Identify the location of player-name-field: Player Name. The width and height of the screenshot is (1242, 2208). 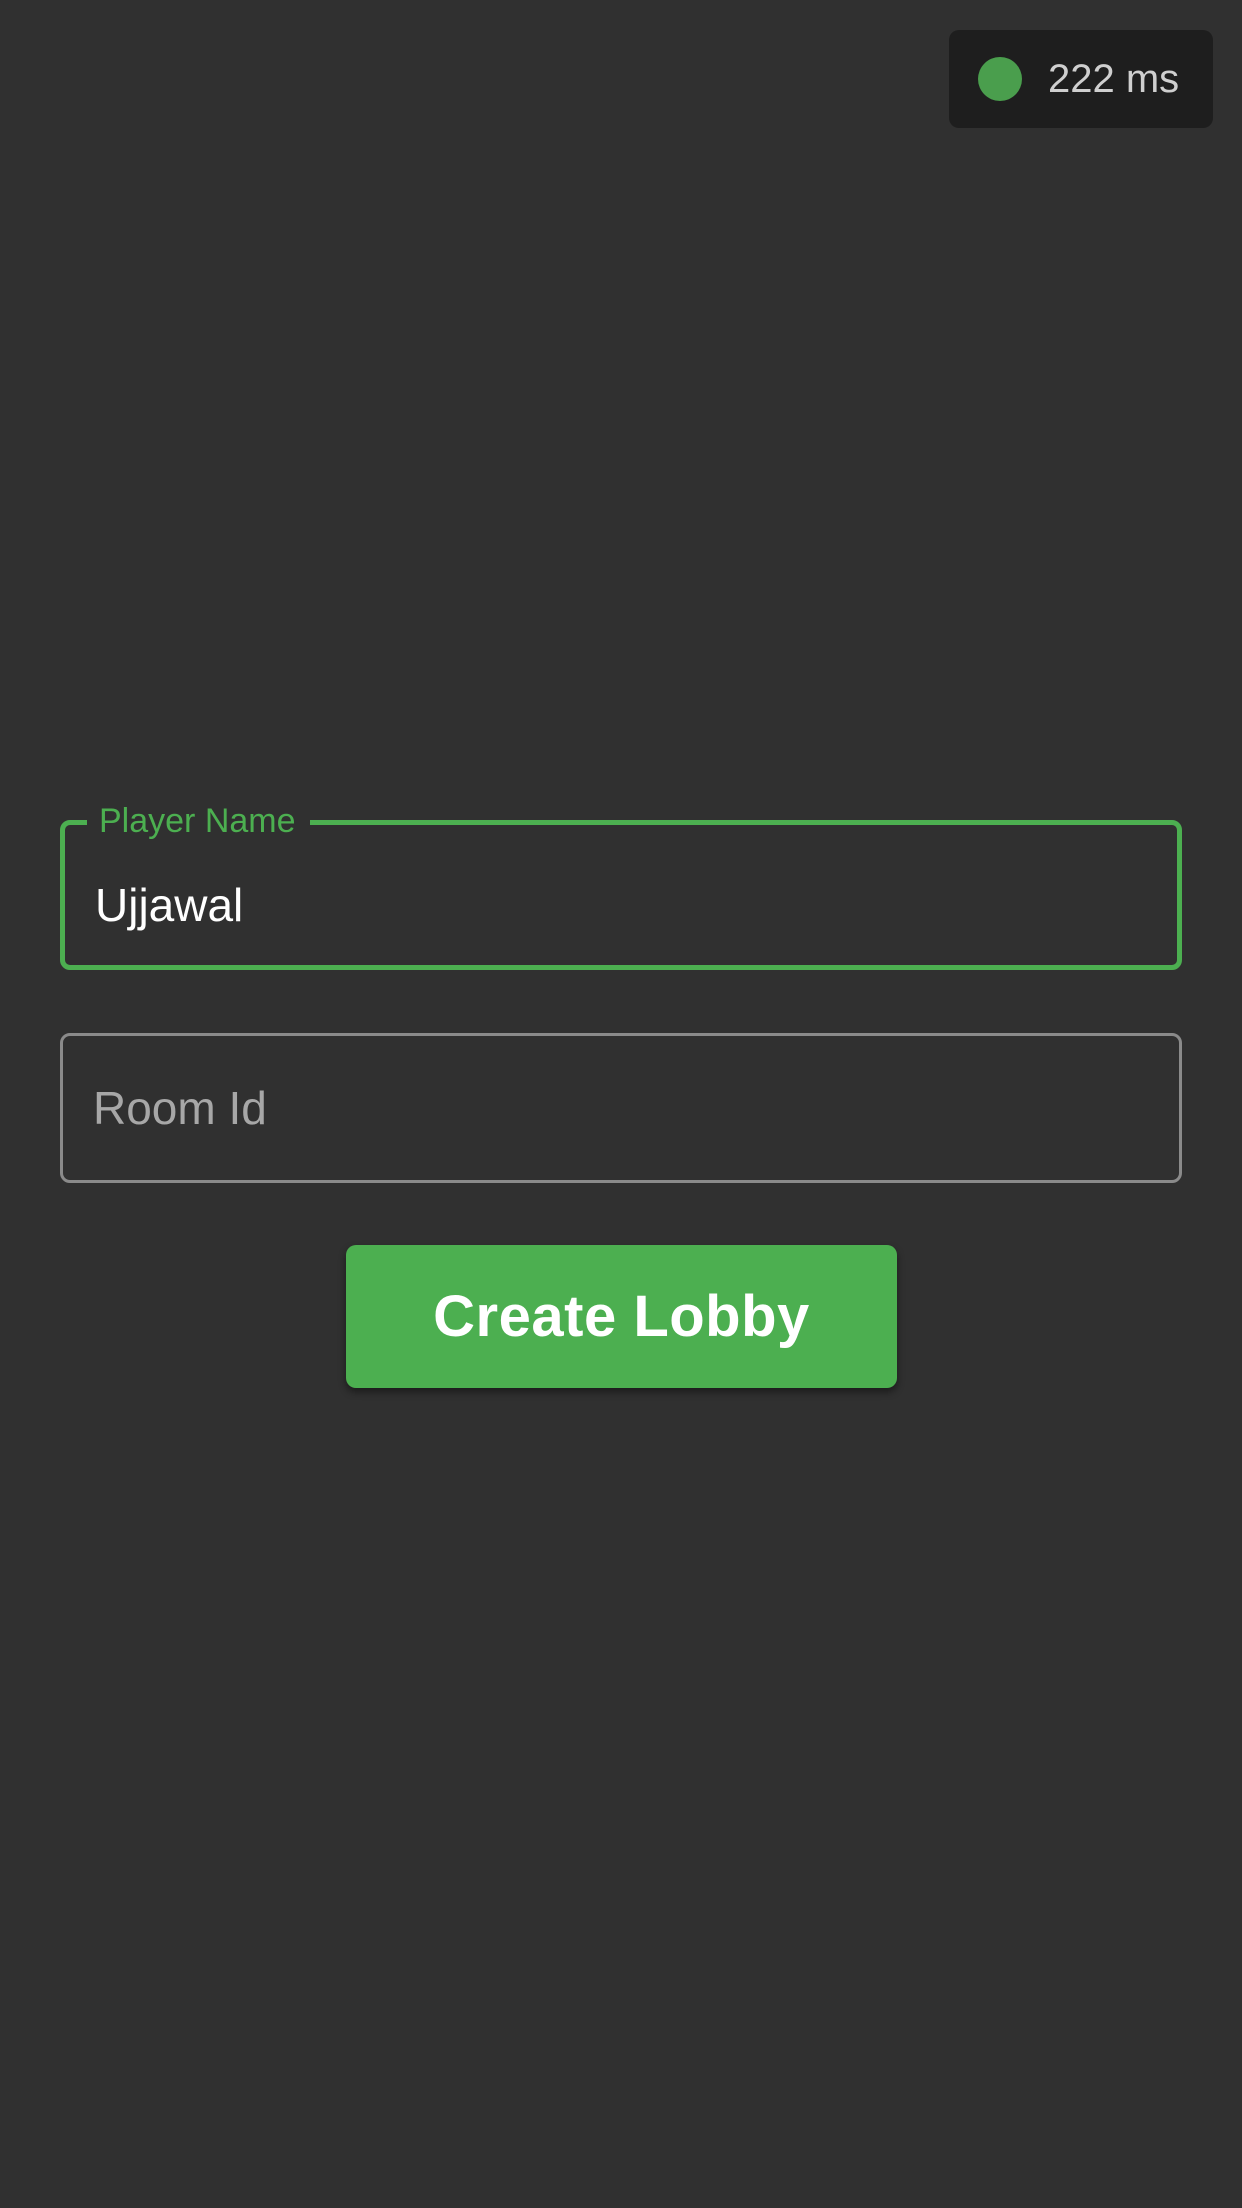
(621, 884).